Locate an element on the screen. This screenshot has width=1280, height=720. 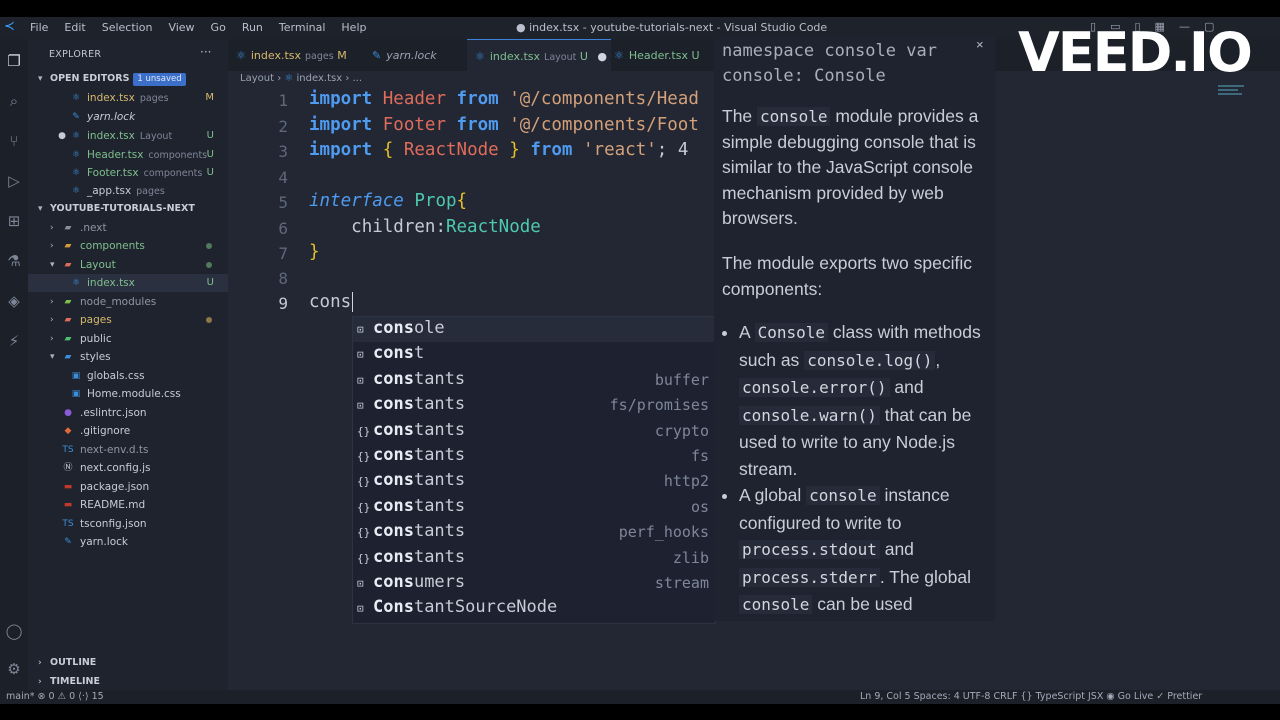
tree-item-file: ▬ package.json is located at coordinates (128, 487).